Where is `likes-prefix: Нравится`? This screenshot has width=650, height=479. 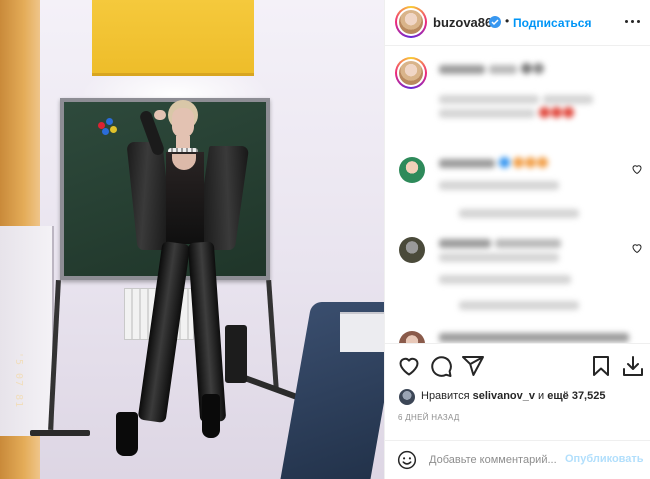
likes-prefix: Нравится is located at coordinates (447, 396).